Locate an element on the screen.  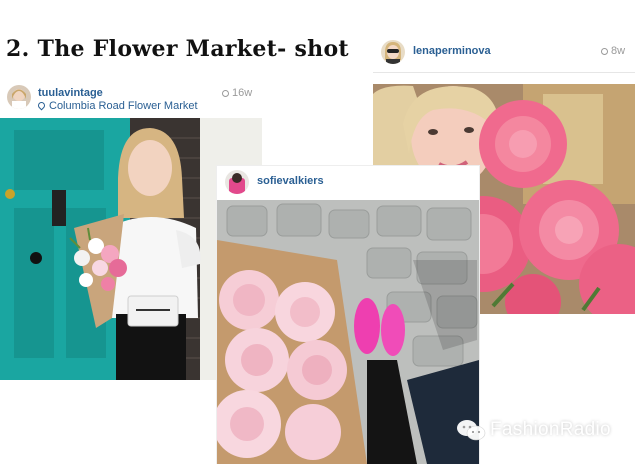
location-pin-icon is located at coordinates (41, 105).